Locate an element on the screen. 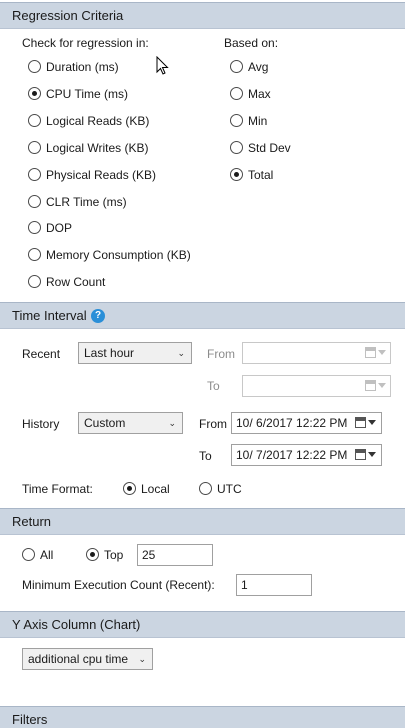  history-from-value: 10/ 6/2017 12:22 PM is located at coordinates (292, 423).